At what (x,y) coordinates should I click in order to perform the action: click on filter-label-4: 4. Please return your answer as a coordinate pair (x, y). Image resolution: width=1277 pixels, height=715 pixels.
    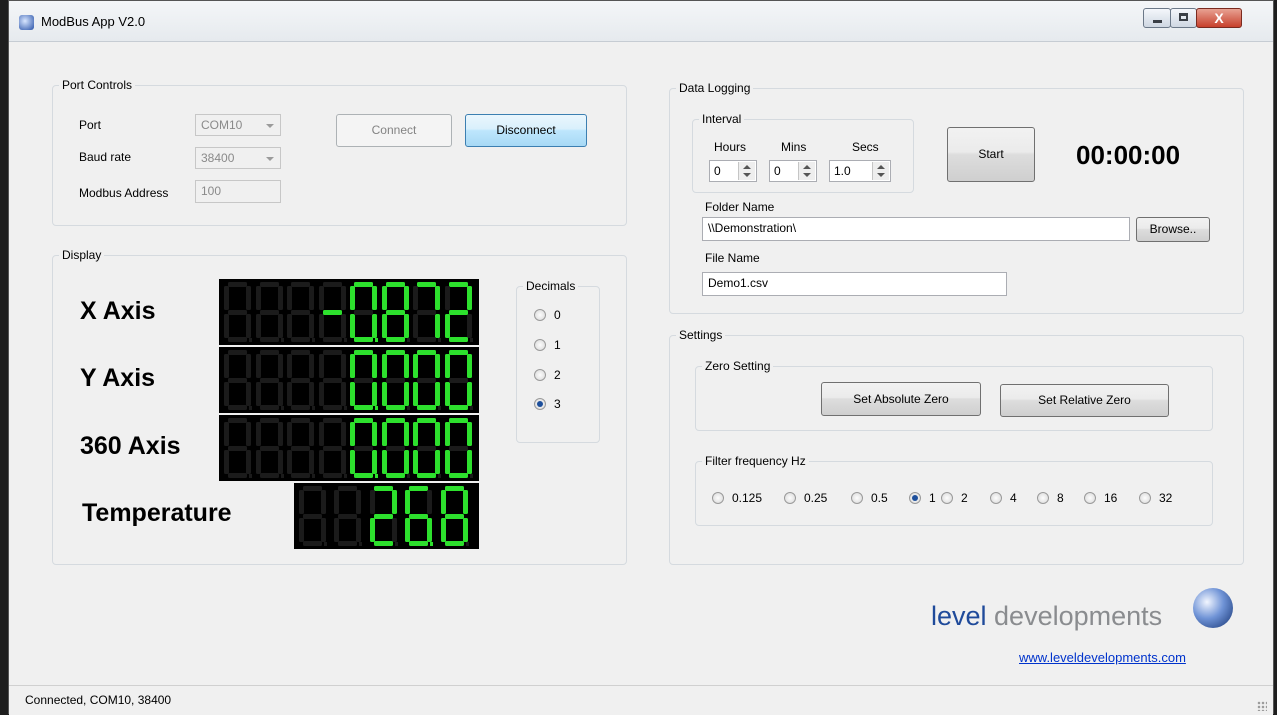
    Looking at the image, I should click on (1013, 498).